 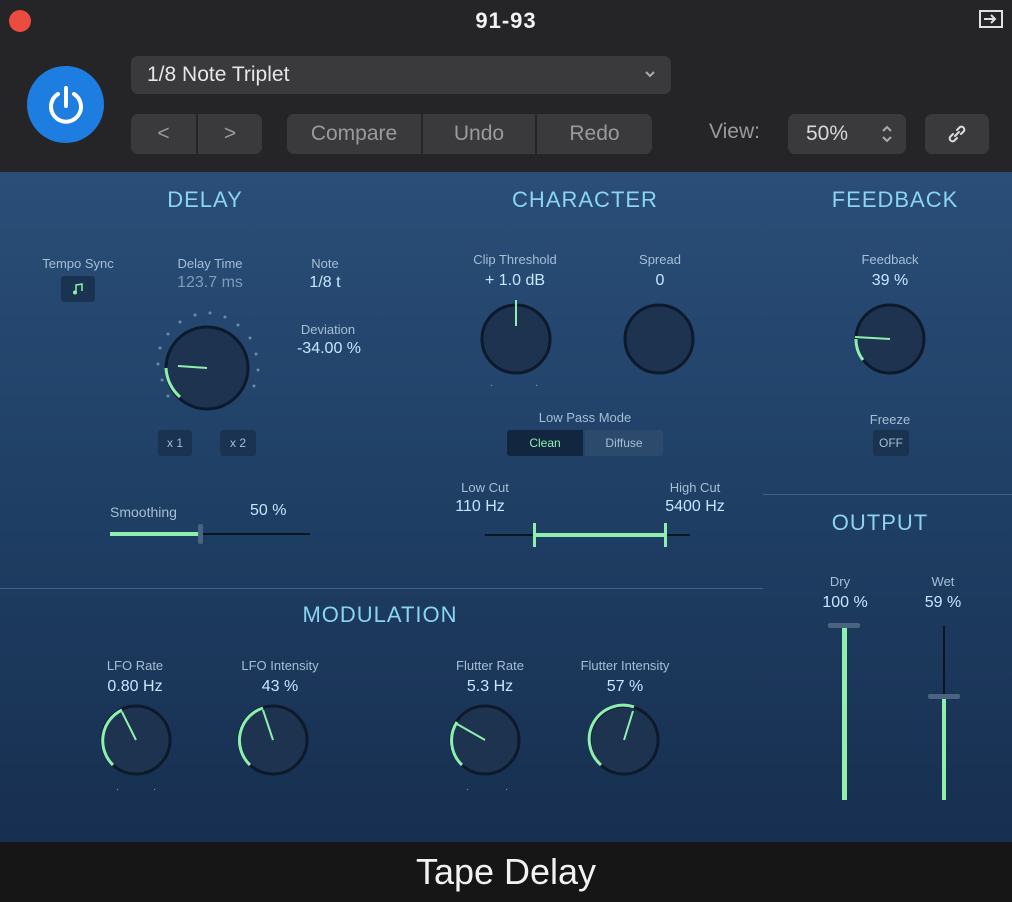 What do you see at coordinates (844, 625) in the screenshot?
I see `dry-fader-handle` at bounding box center [844, 625].